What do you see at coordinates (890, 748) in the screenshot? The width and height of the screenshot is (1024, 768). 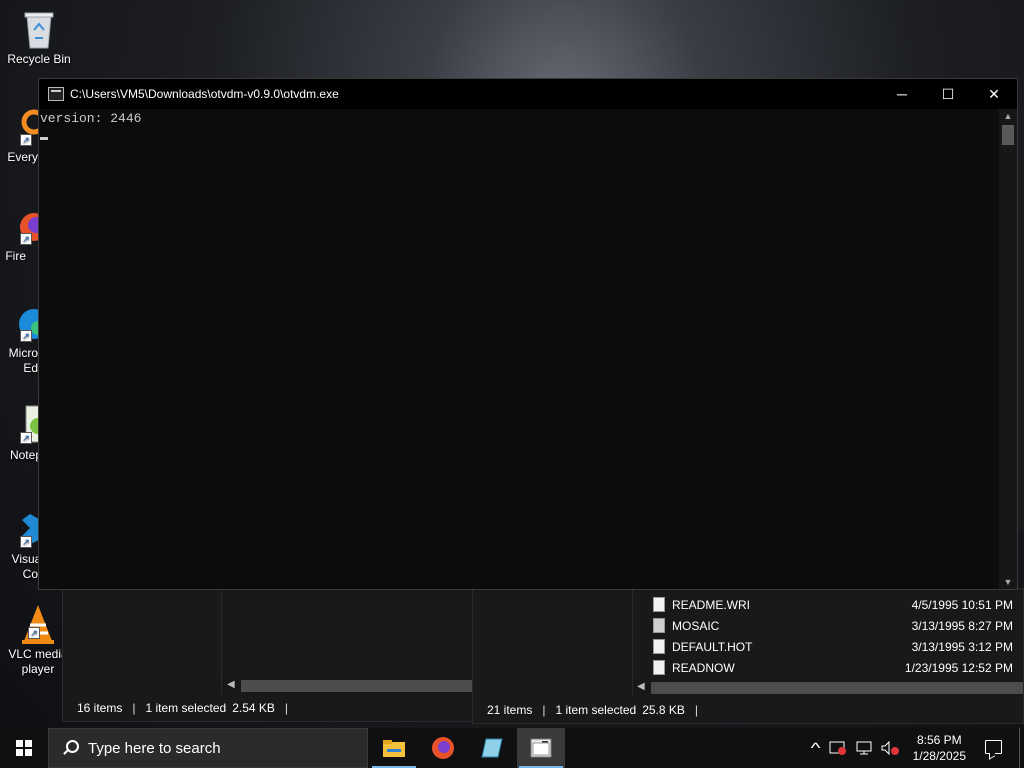 I see `volume-muted-icon` at bounding box center [890, 748].